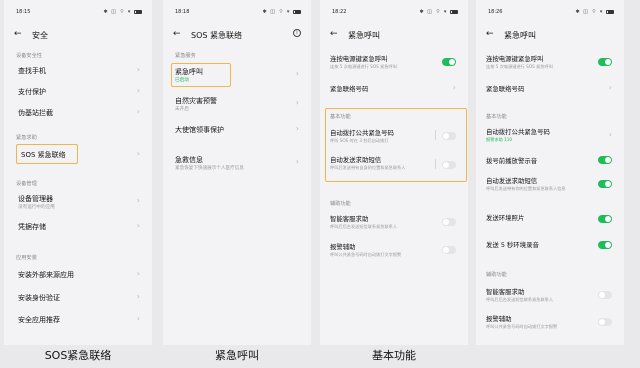 Image resolution: width=640 pixels, height=368 pixels. I want to click on item-label: 凭据存储, so click(32, 227).